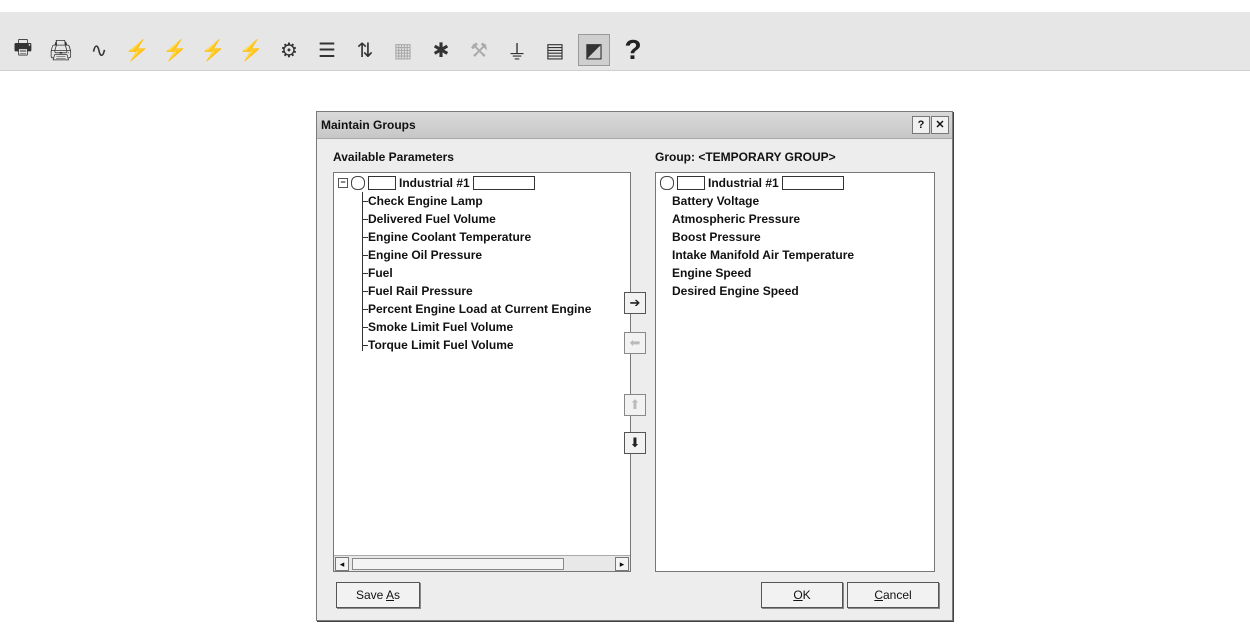 Image resolution: width=1250 pixels, height=627 pixels. Describe the element at coordinates (622, 564) in the screenshot. I see `scroll-right-icon: ▸` at that location.